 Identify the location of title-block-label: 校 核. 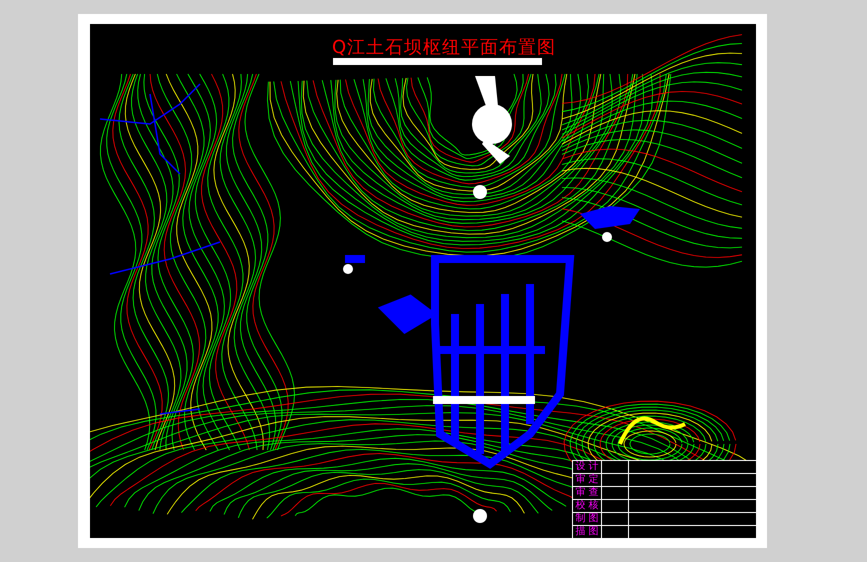
(587, 506).